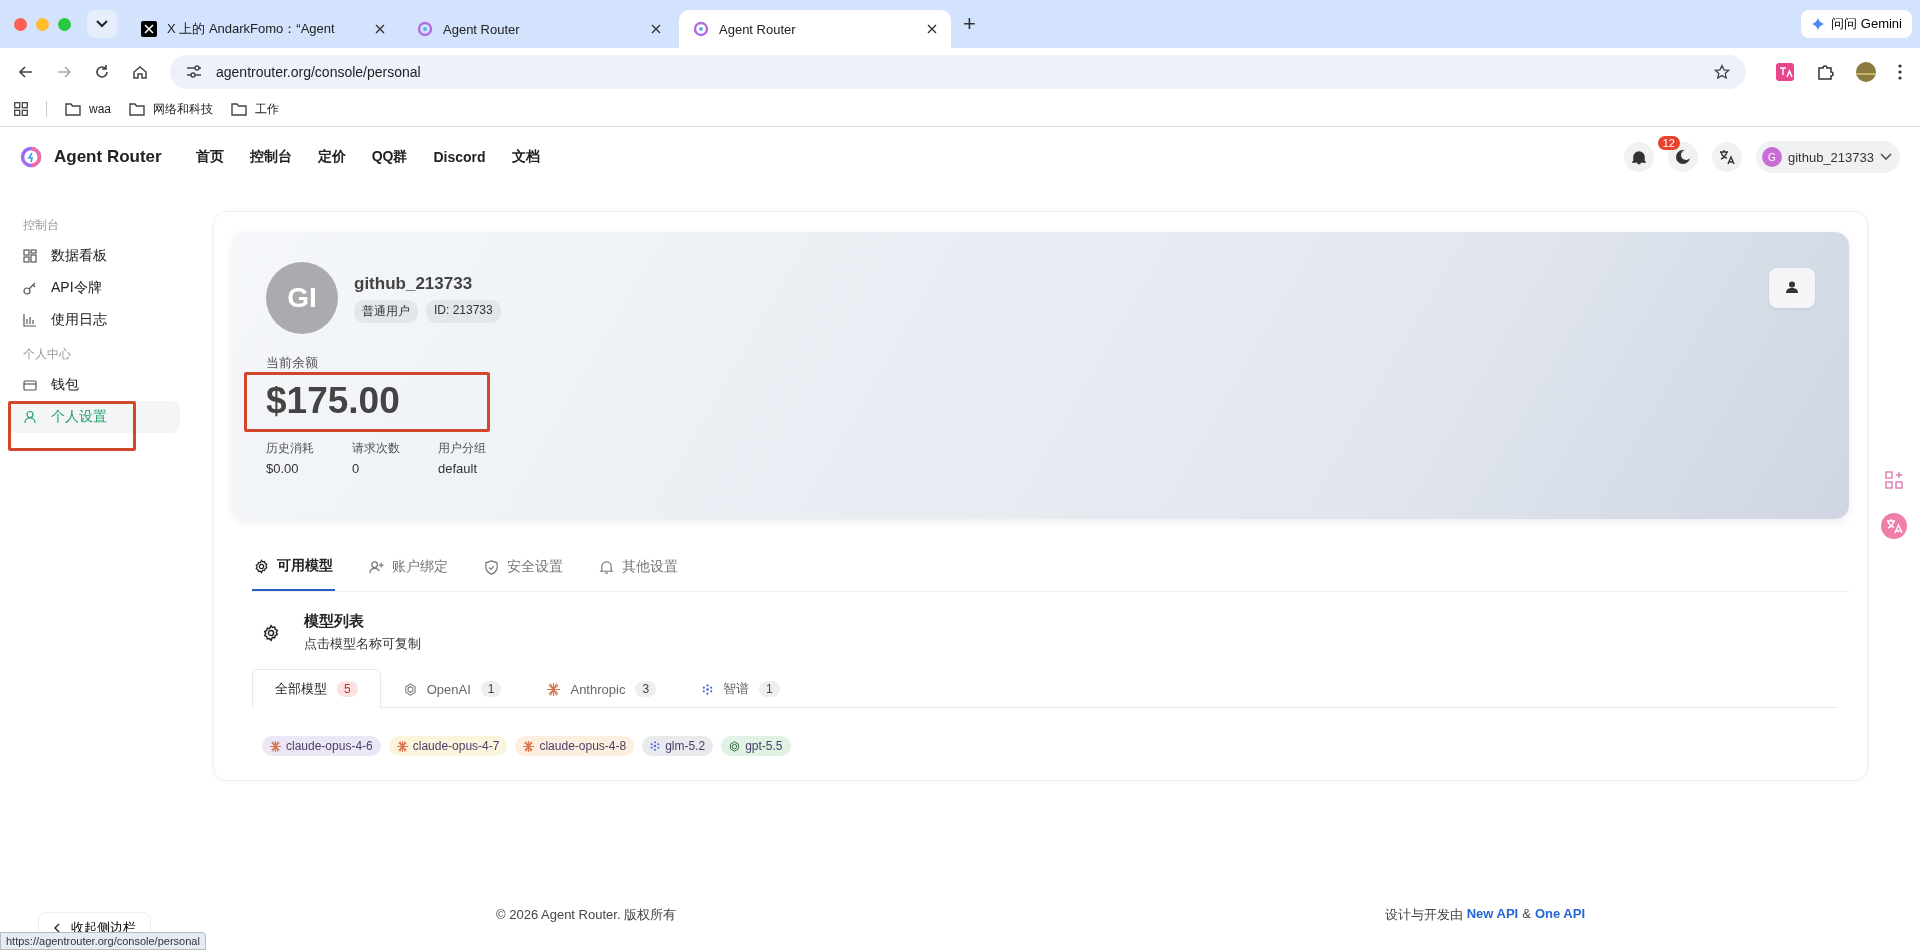 This screenshot has width=1920, height=950. What do you see at coordinates (1866, 72) in the screenshot?
I see `profile-avatar-icon` at bounding box center [1866, 72].